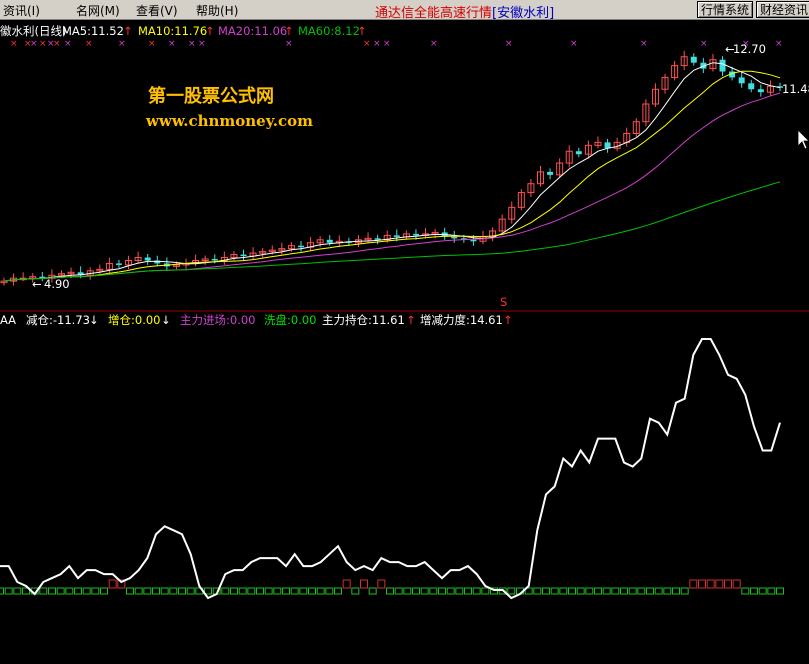 This screenshot has height=664, width=809. Describe the element at coordinates (229, 121) in the screenshot. I see `watermark-url: www.chnmoney.com` at that location.